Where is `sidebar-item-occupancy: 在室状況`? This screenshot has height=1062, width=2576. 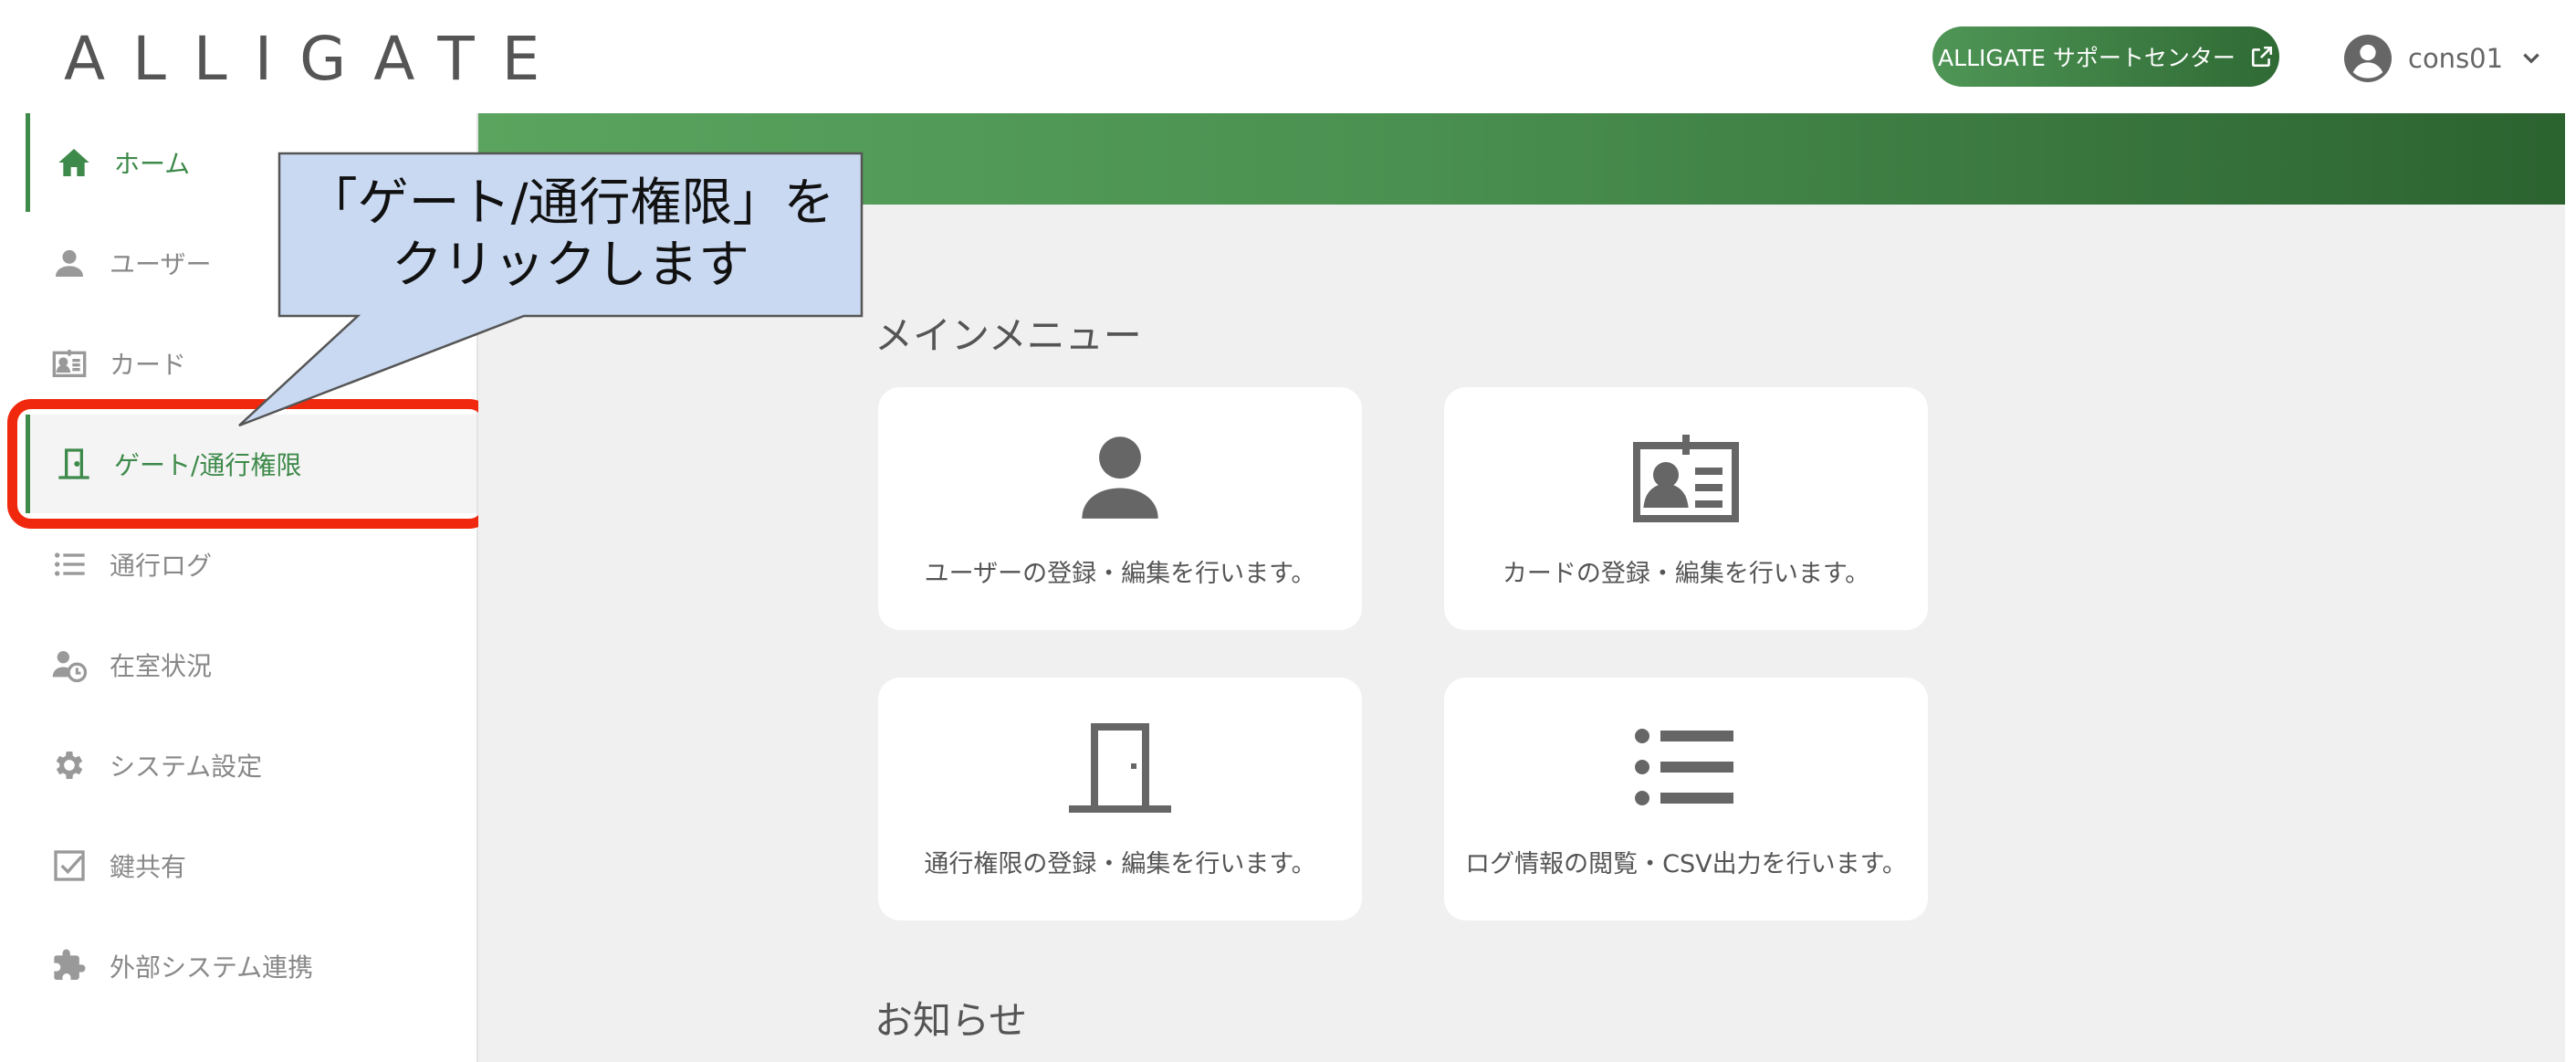
sidebar-item-occupancy: 在室状況 is located at coordinates (251, 664).